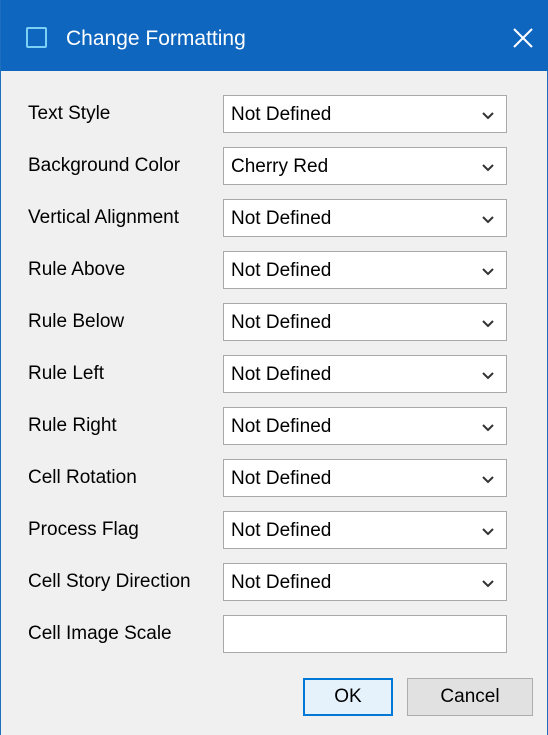 The height and width of the screenshot is (735, 548). I want to click on cell-rotation-dropdown: Not Defined, so click(365, 478).